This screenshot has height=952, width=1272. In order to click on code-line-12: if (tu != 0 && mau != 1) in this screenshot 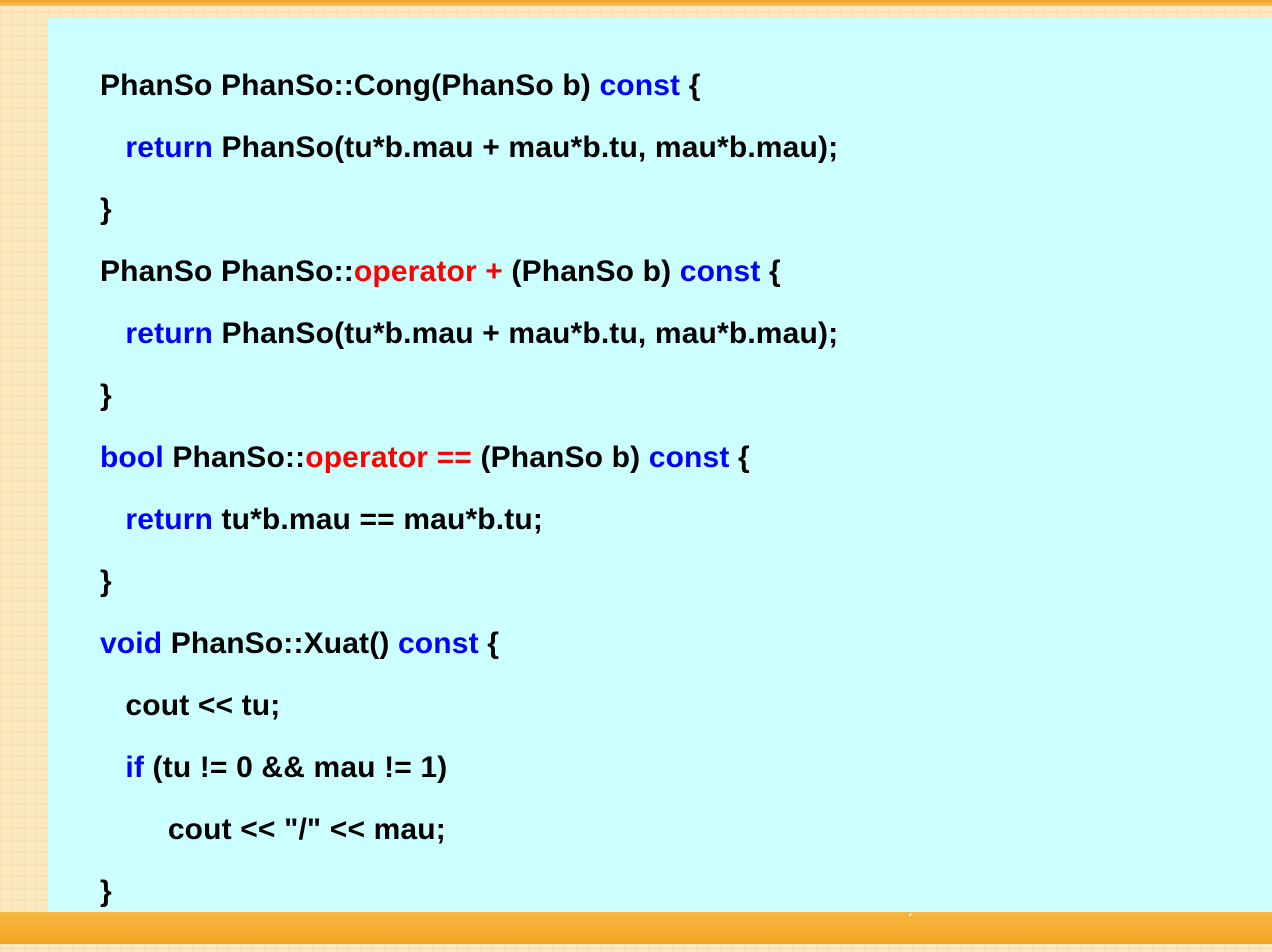, I will do `click(256, 746)`.